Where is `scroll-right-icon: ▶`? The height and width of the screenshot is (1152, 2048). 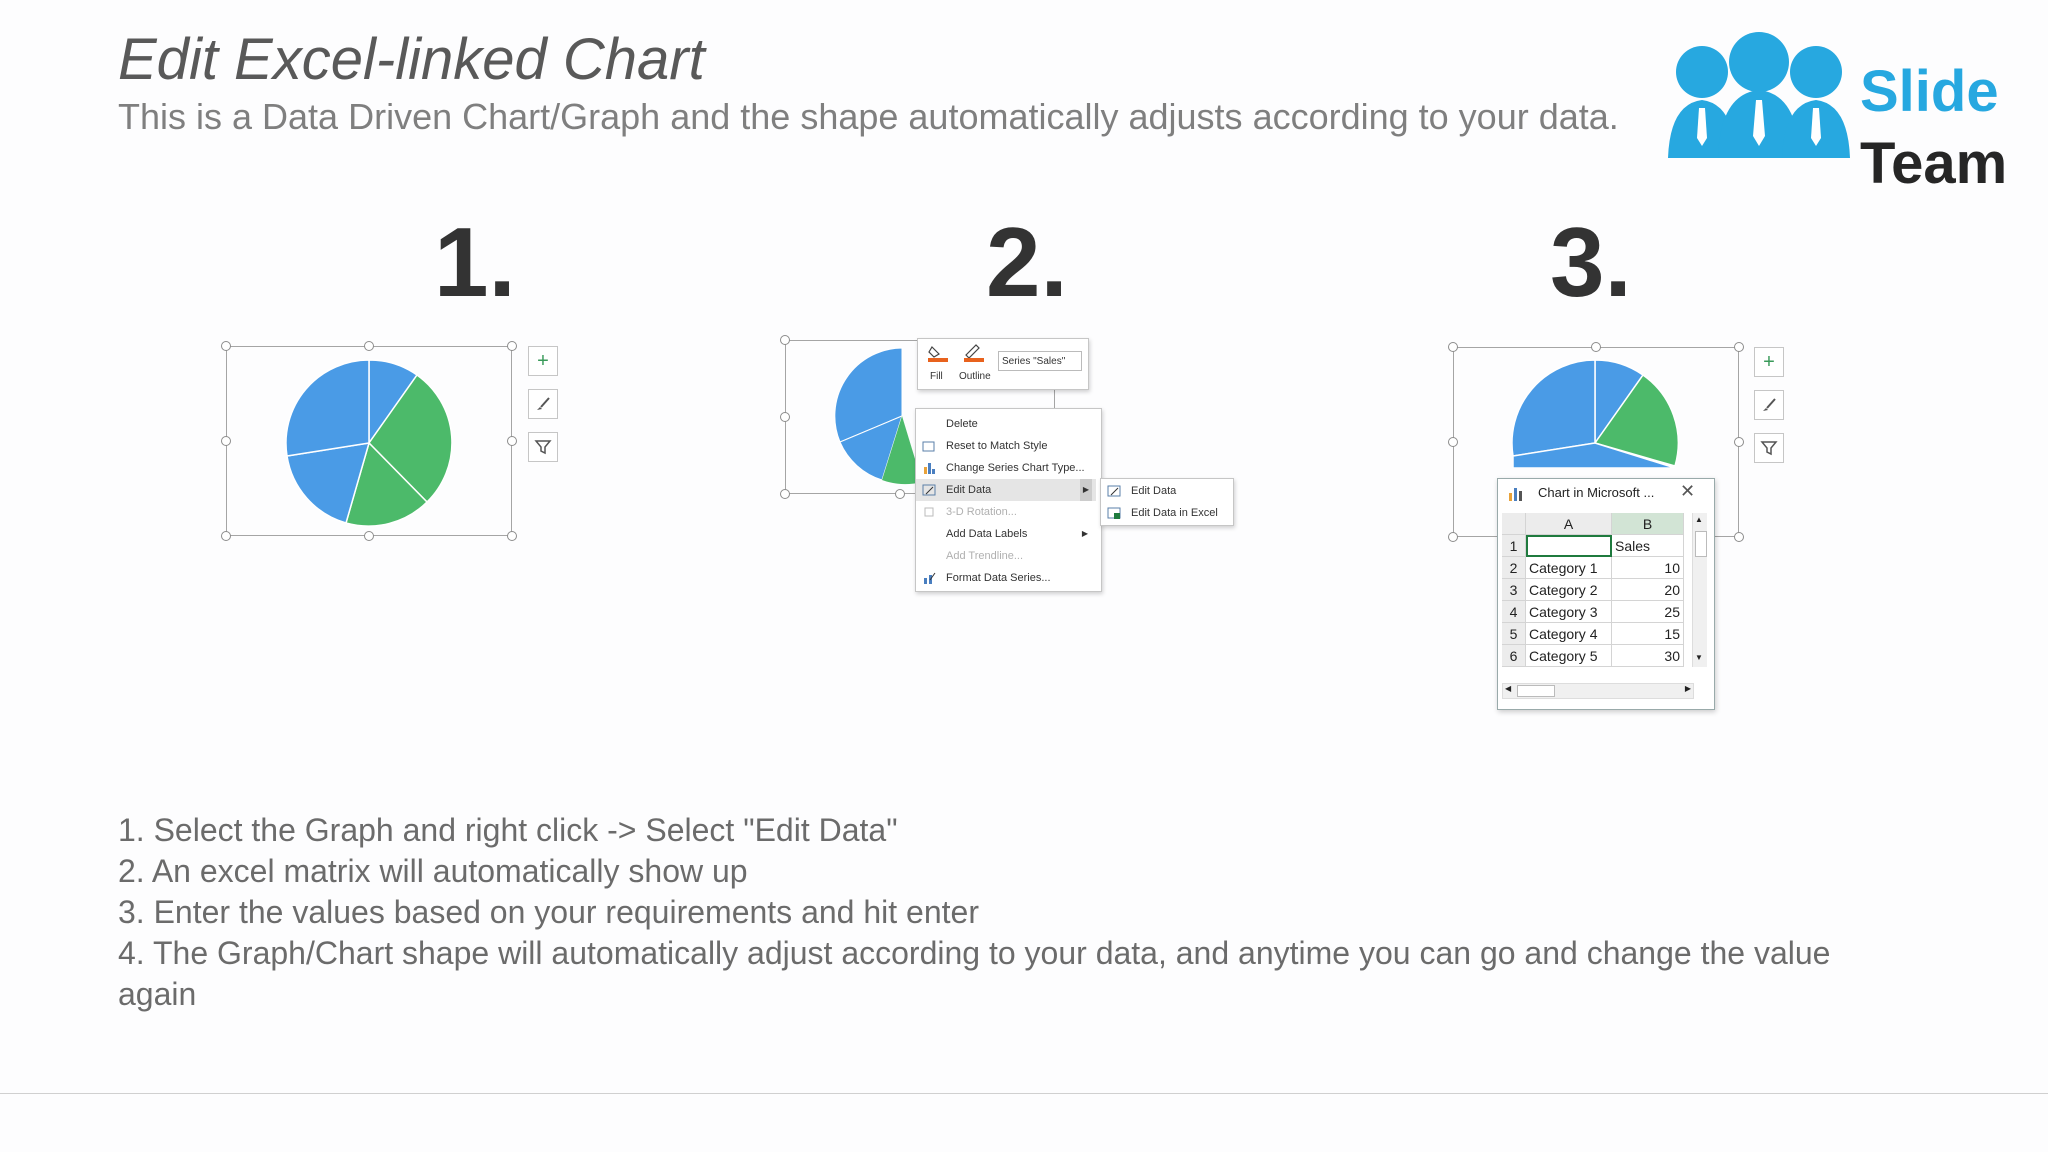
scroll-right-icon: ▶ is located at coordinates (1688, 688).